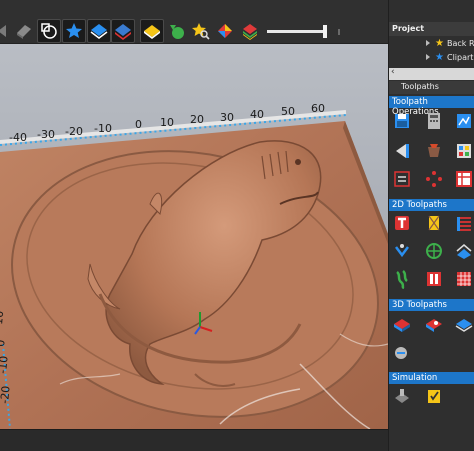 The height and width of the screenshot is (451, 474). What do you see at coordinates (74, 131) in the screenshot?
I see `ruler-label: -20` at bounding box center [74, 131].